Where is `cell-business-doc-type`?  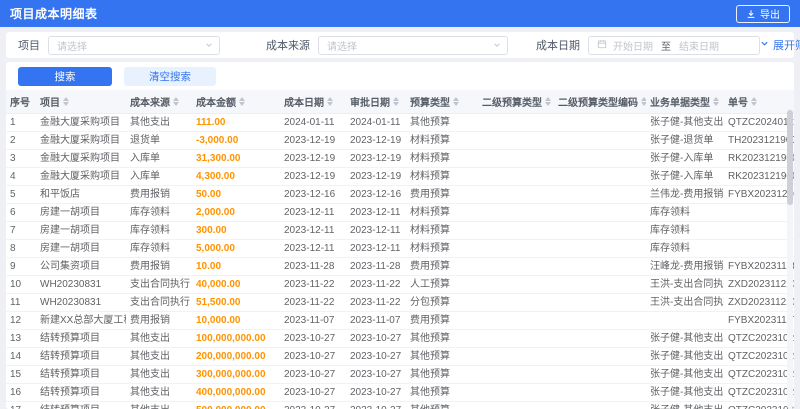
cell-business-doc-type is located at coordinates (685, 320).